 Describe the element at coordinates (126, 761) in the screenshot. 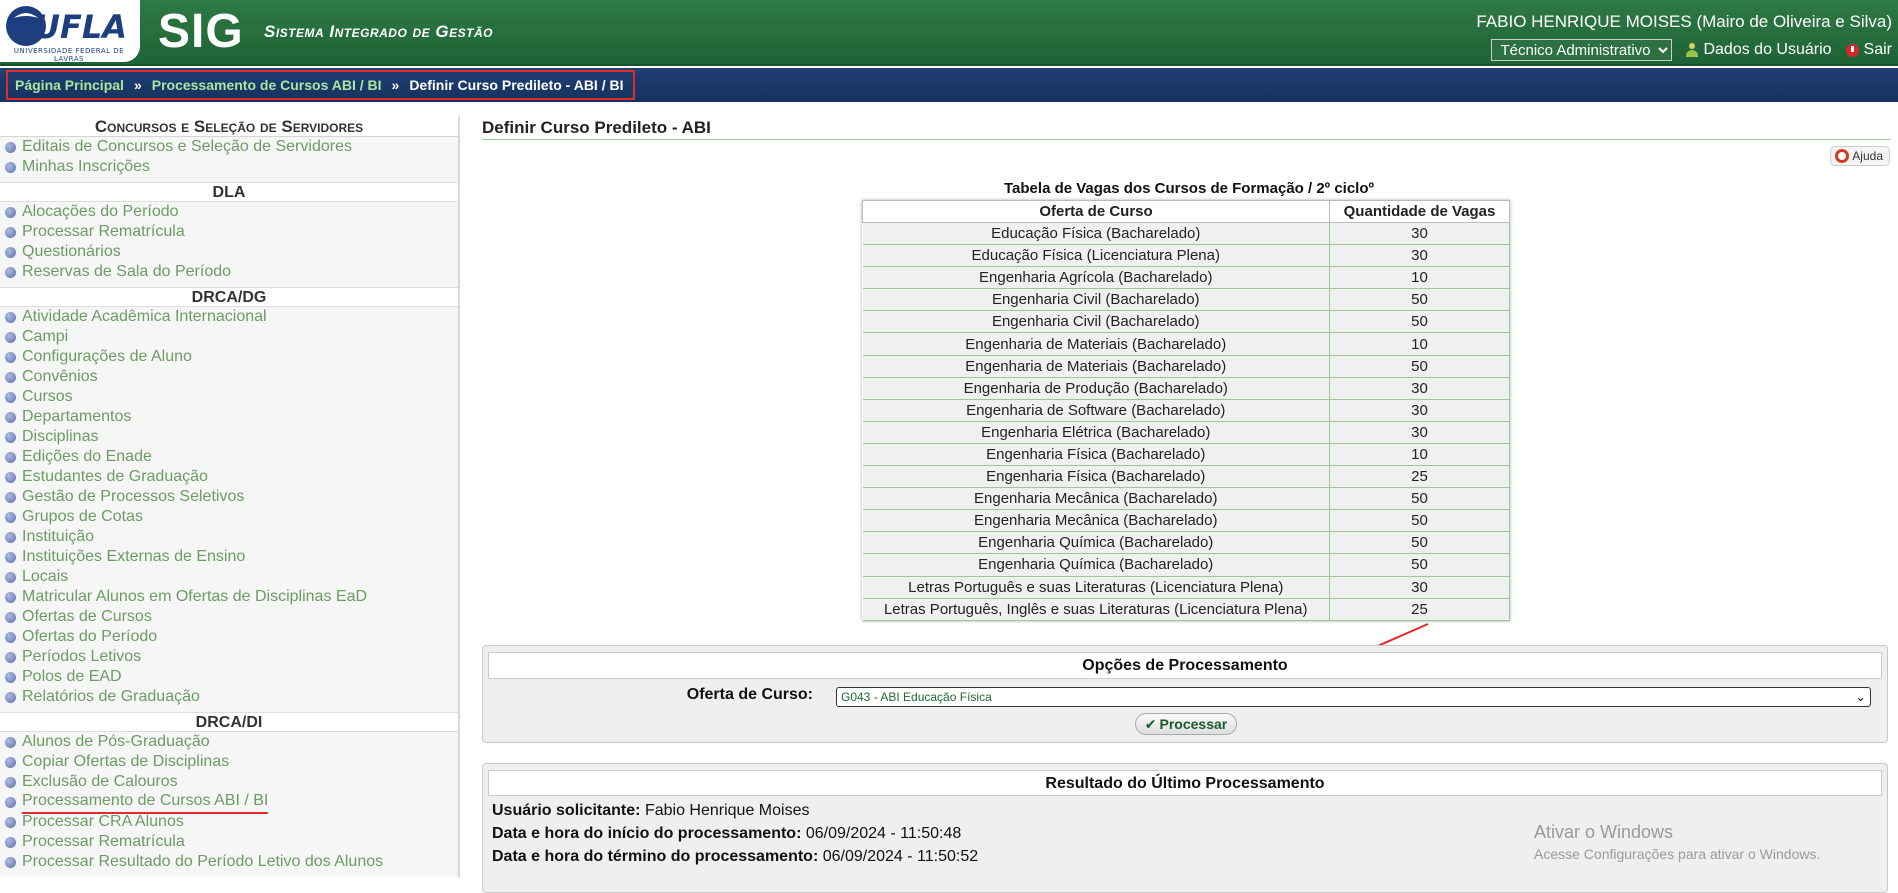

I see `sidebar-item-label: Copiar Ofertas de Disciplinas` at that location.